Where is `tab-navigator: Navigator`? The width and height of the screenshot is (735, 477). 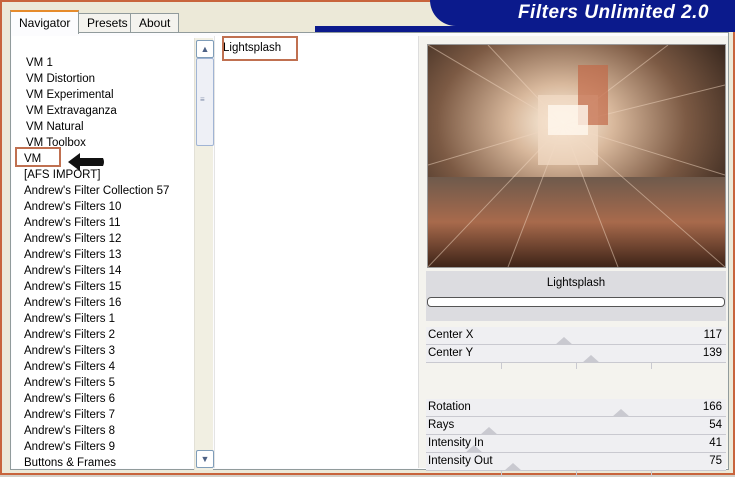 tab-navigator: Navigator is located at coordinates (45, 22).